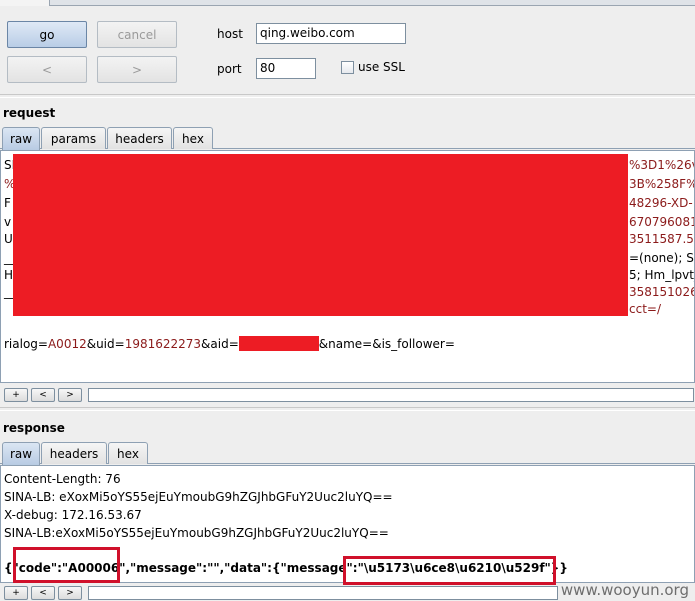  Describe the element at coordinates (137, 34) in the screenshot. I see `cancel-button: cancel` at that location.